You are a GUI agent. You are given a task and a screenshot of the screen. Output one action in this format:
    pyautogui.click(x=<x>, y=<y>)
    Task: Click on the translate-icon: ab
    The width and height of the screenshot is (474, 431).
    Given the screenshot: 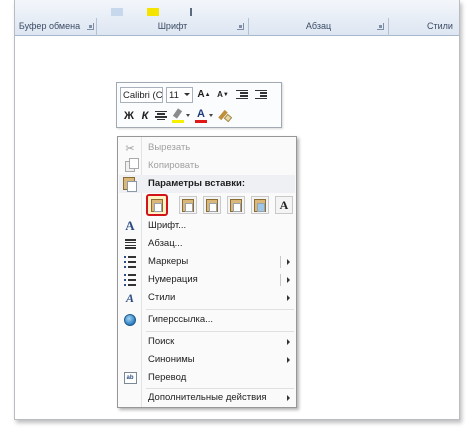 What is the action you would take?
    pyautogui.click(x=130, y=378)
    